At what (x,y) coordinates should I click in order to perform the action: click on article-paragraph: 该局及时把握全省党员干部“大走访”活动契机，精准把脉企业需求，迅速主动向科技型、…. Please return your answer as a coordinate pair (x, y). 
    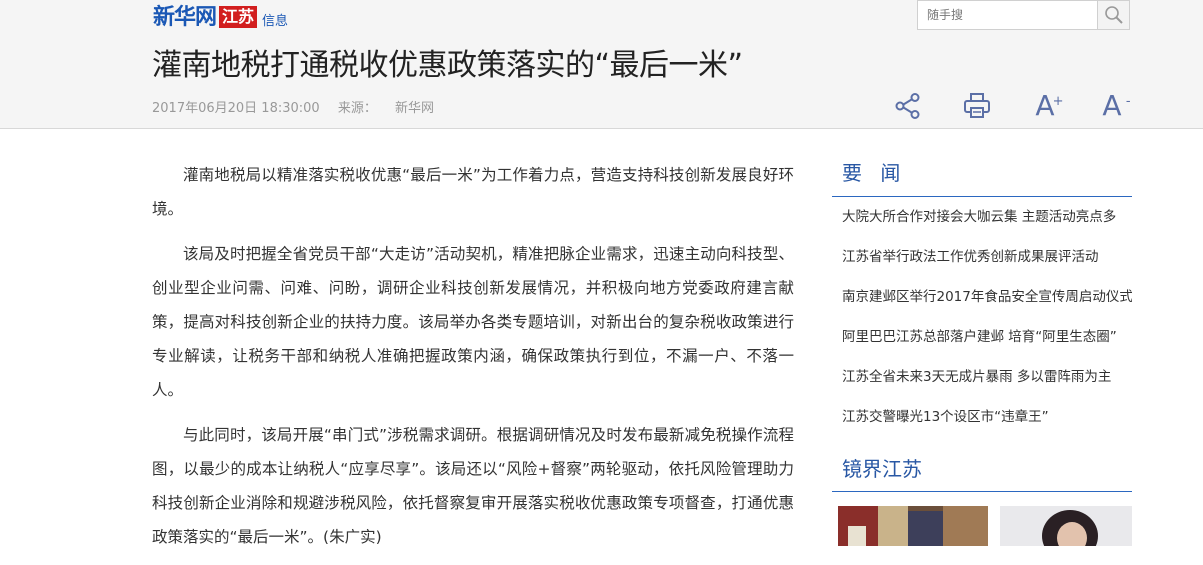
    Looking at the image, I should click on (473, 322).